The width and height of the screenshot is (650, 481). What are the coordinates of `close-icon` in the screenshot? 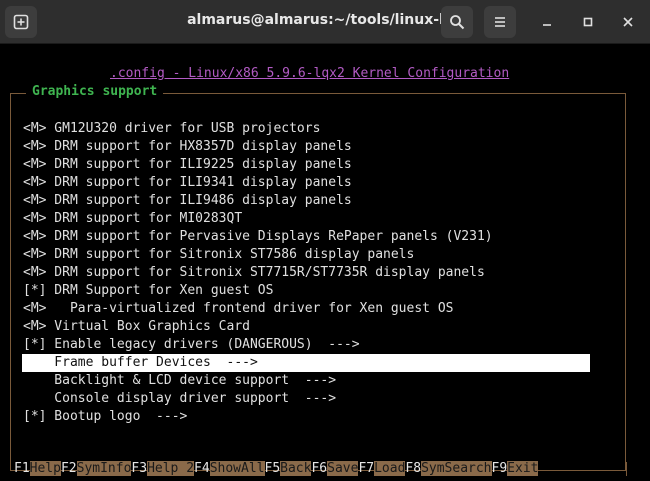 It's located at (628, 22).